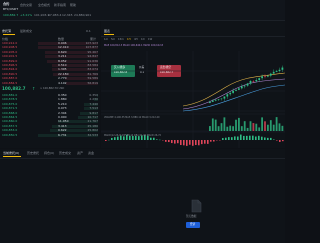 The image size is (320, 243). I want to click on ask-row: 100,908.5 12.410 107.877, so click(50, 47).